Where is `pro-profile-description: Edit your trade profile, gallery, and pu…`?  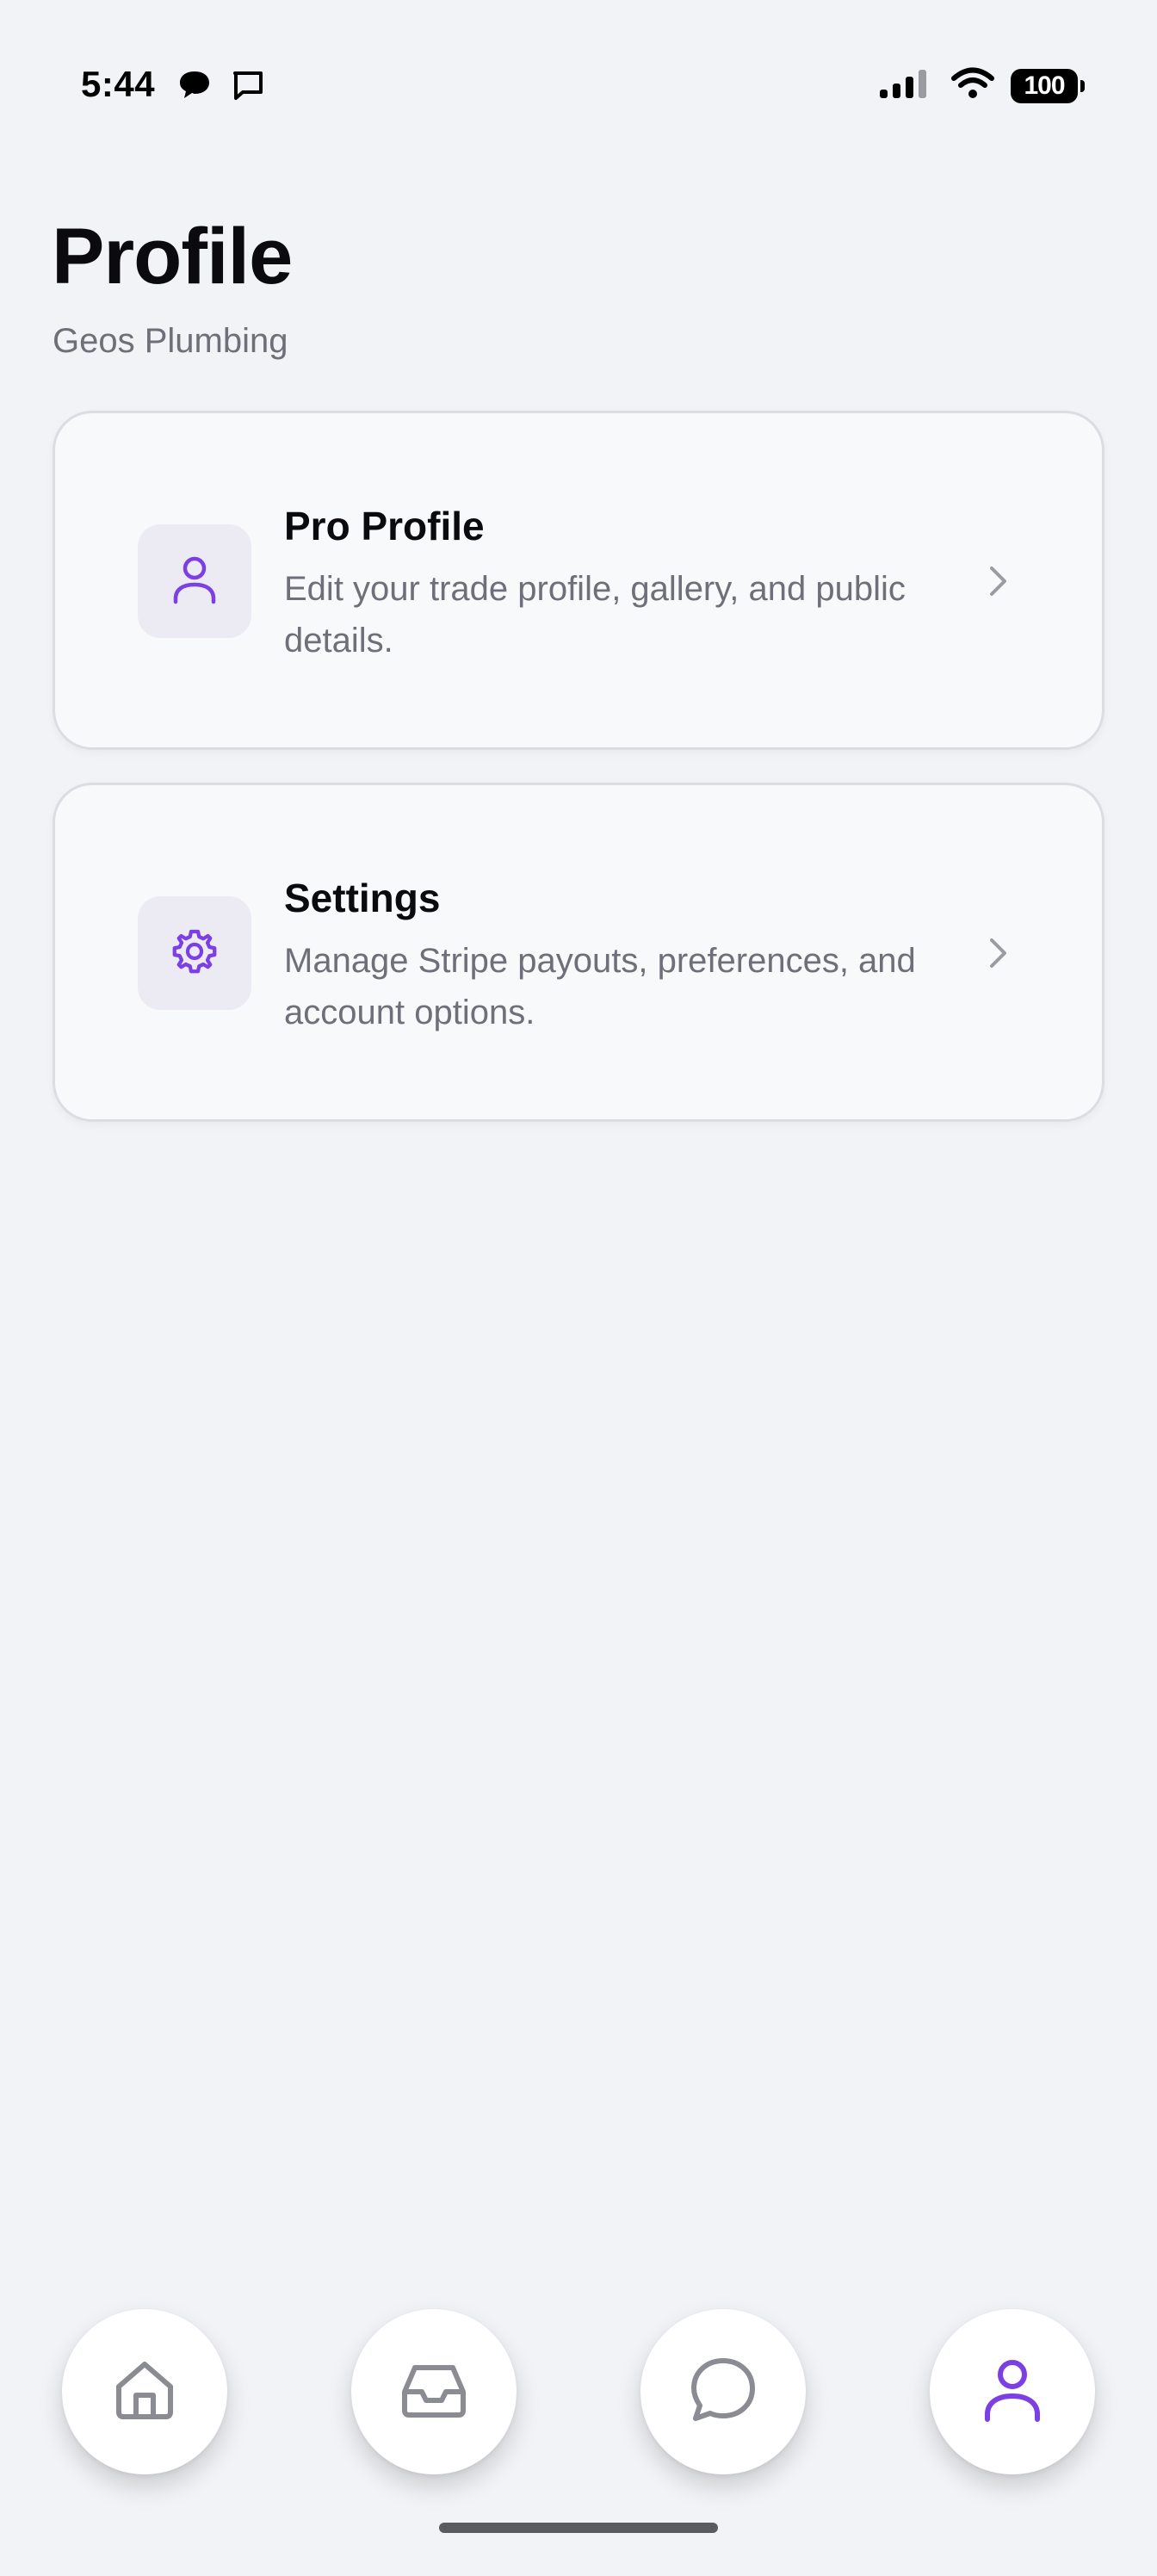 pro-profile-description: Edit your trade profile, gallery, and pu… is located at coordinates (595, 614).